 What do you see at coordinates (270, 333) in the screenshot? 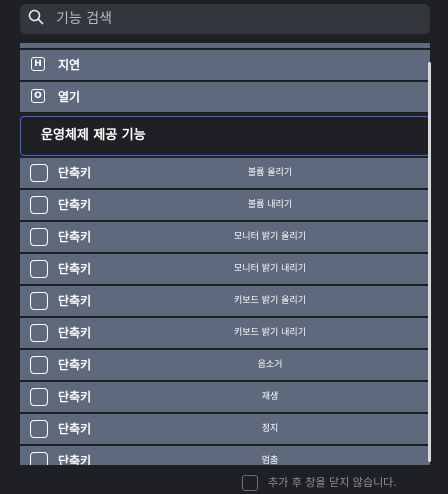
I see `shortcut-action: 키보드 밝기 내리기` at bounding box center [270, 333].